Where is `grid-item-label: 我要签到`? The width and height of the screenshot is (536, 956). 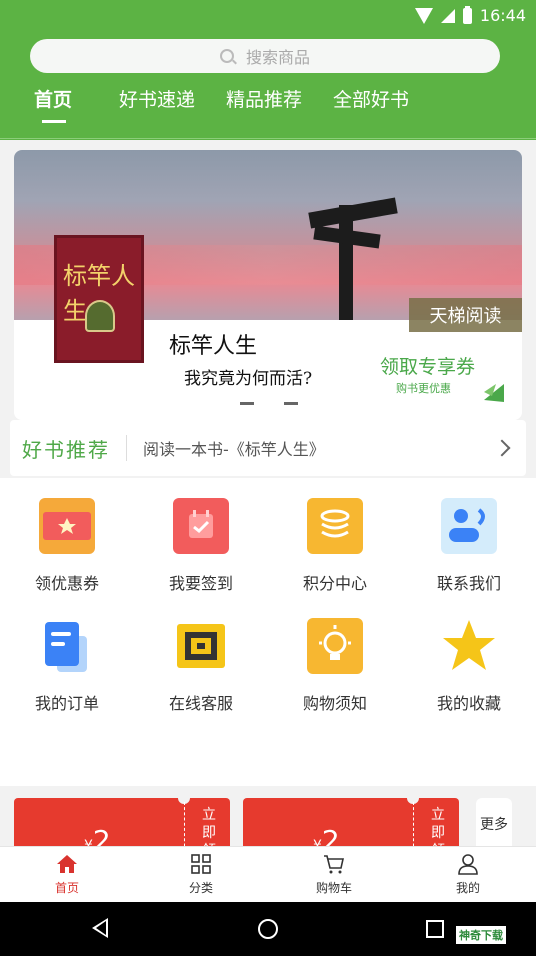
grid-item-label: 我要签到 is located at coordinates (200, 583).